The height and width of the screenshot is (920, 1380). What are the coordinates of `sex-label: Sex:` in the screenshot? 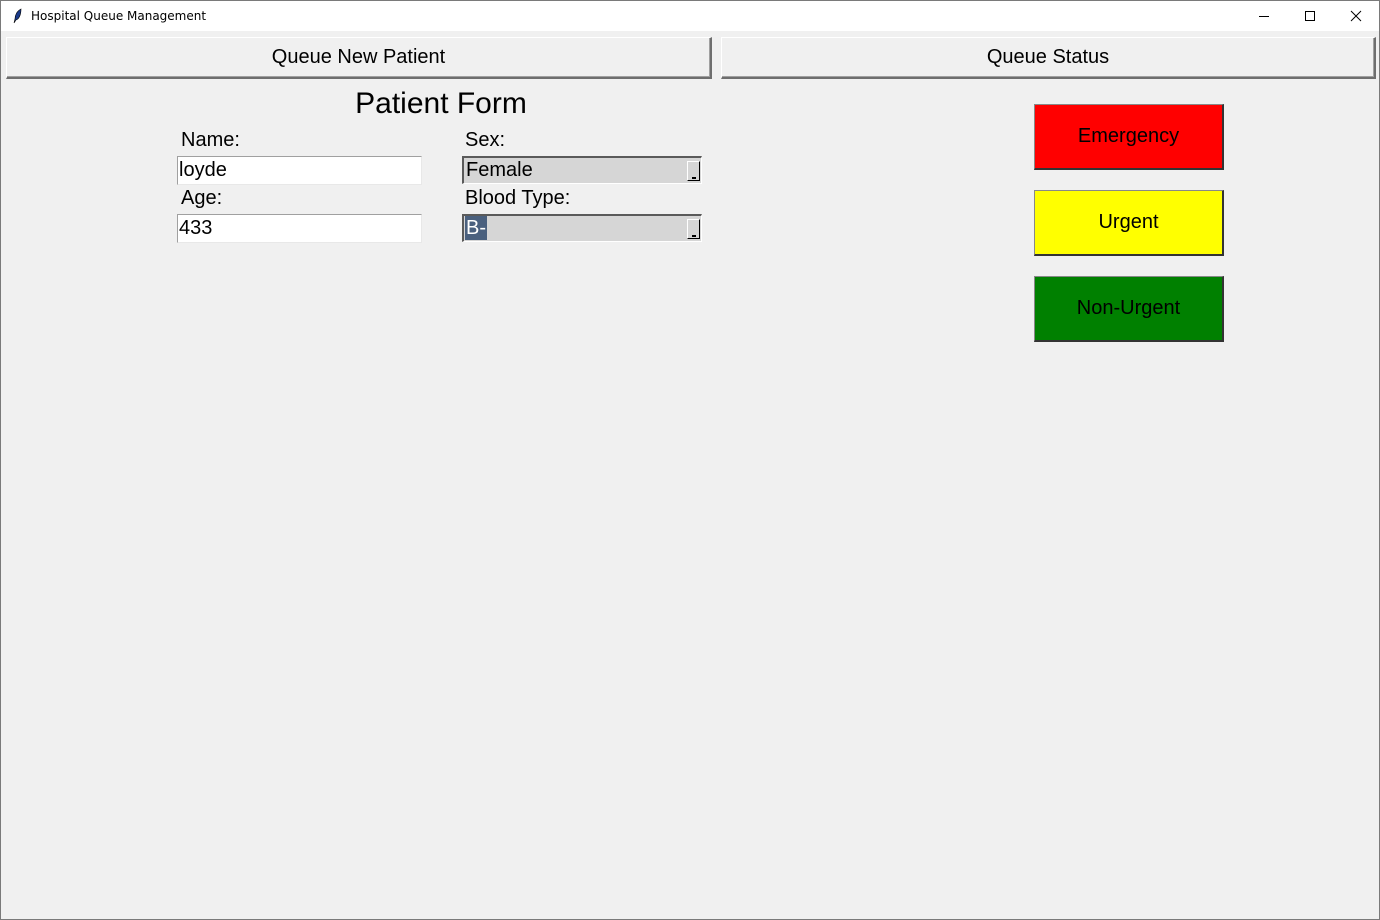 It's located at (485, 140).